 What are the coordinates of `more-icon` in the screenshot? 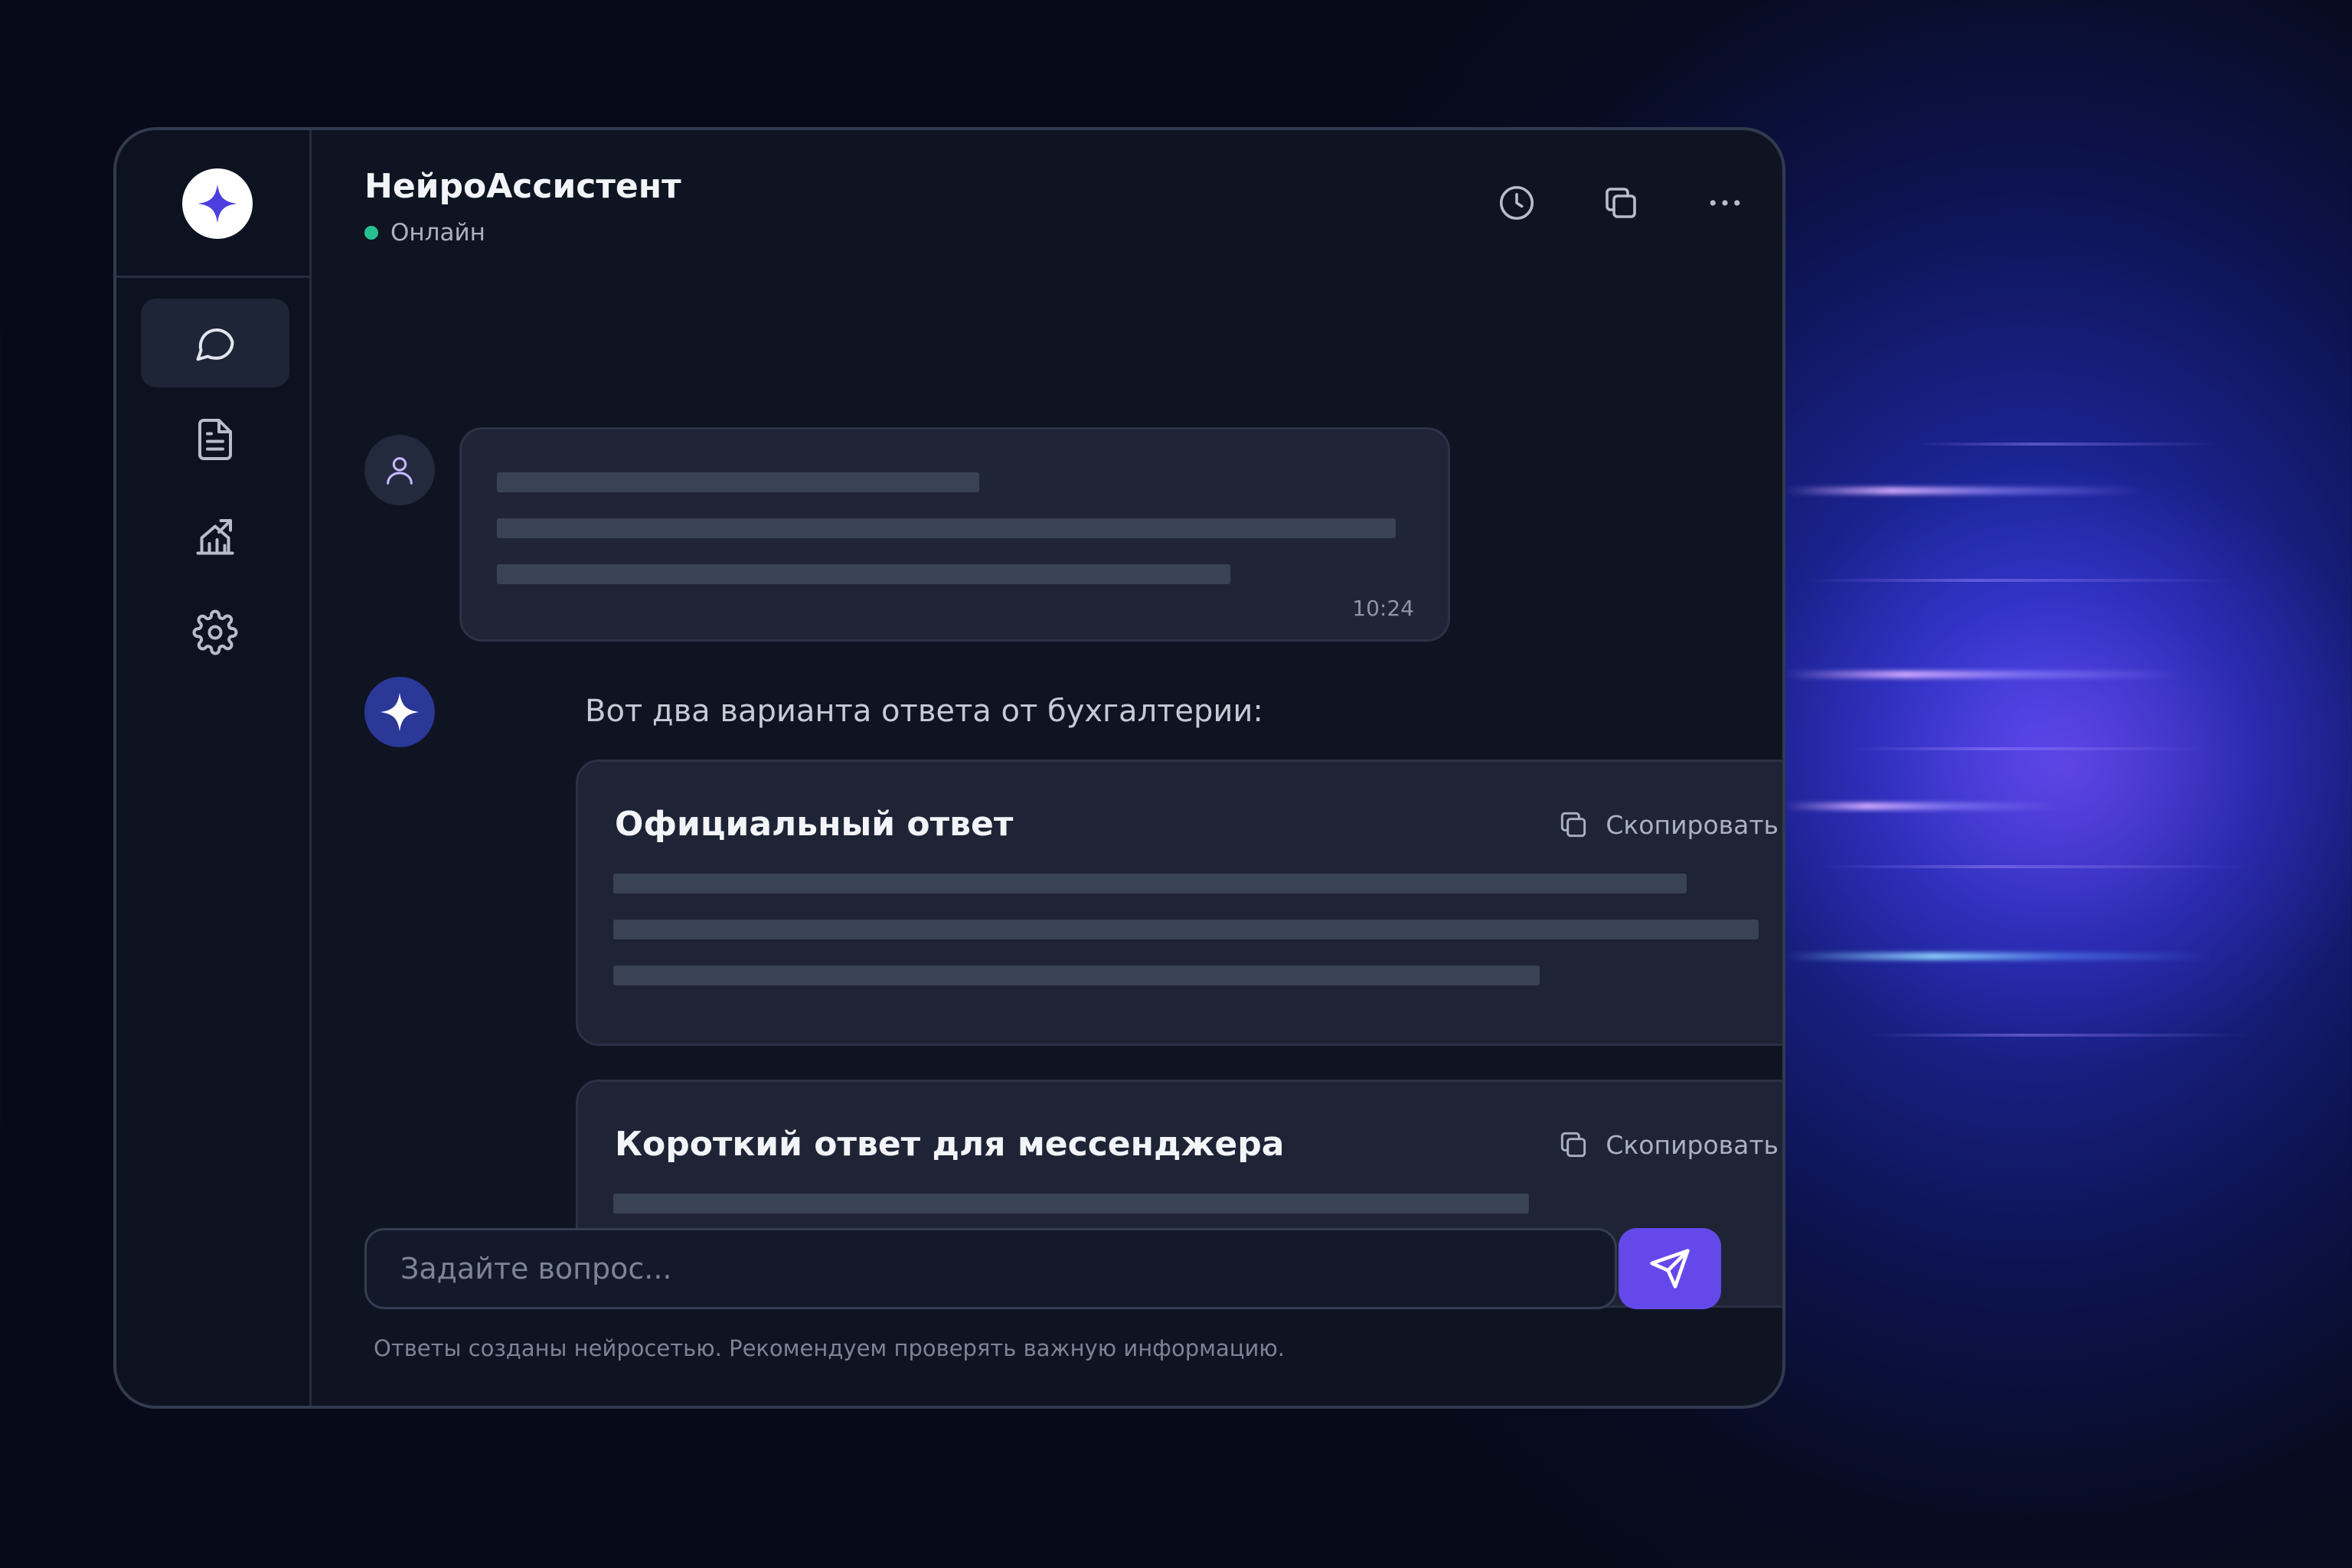 It's located at (1725, 203).